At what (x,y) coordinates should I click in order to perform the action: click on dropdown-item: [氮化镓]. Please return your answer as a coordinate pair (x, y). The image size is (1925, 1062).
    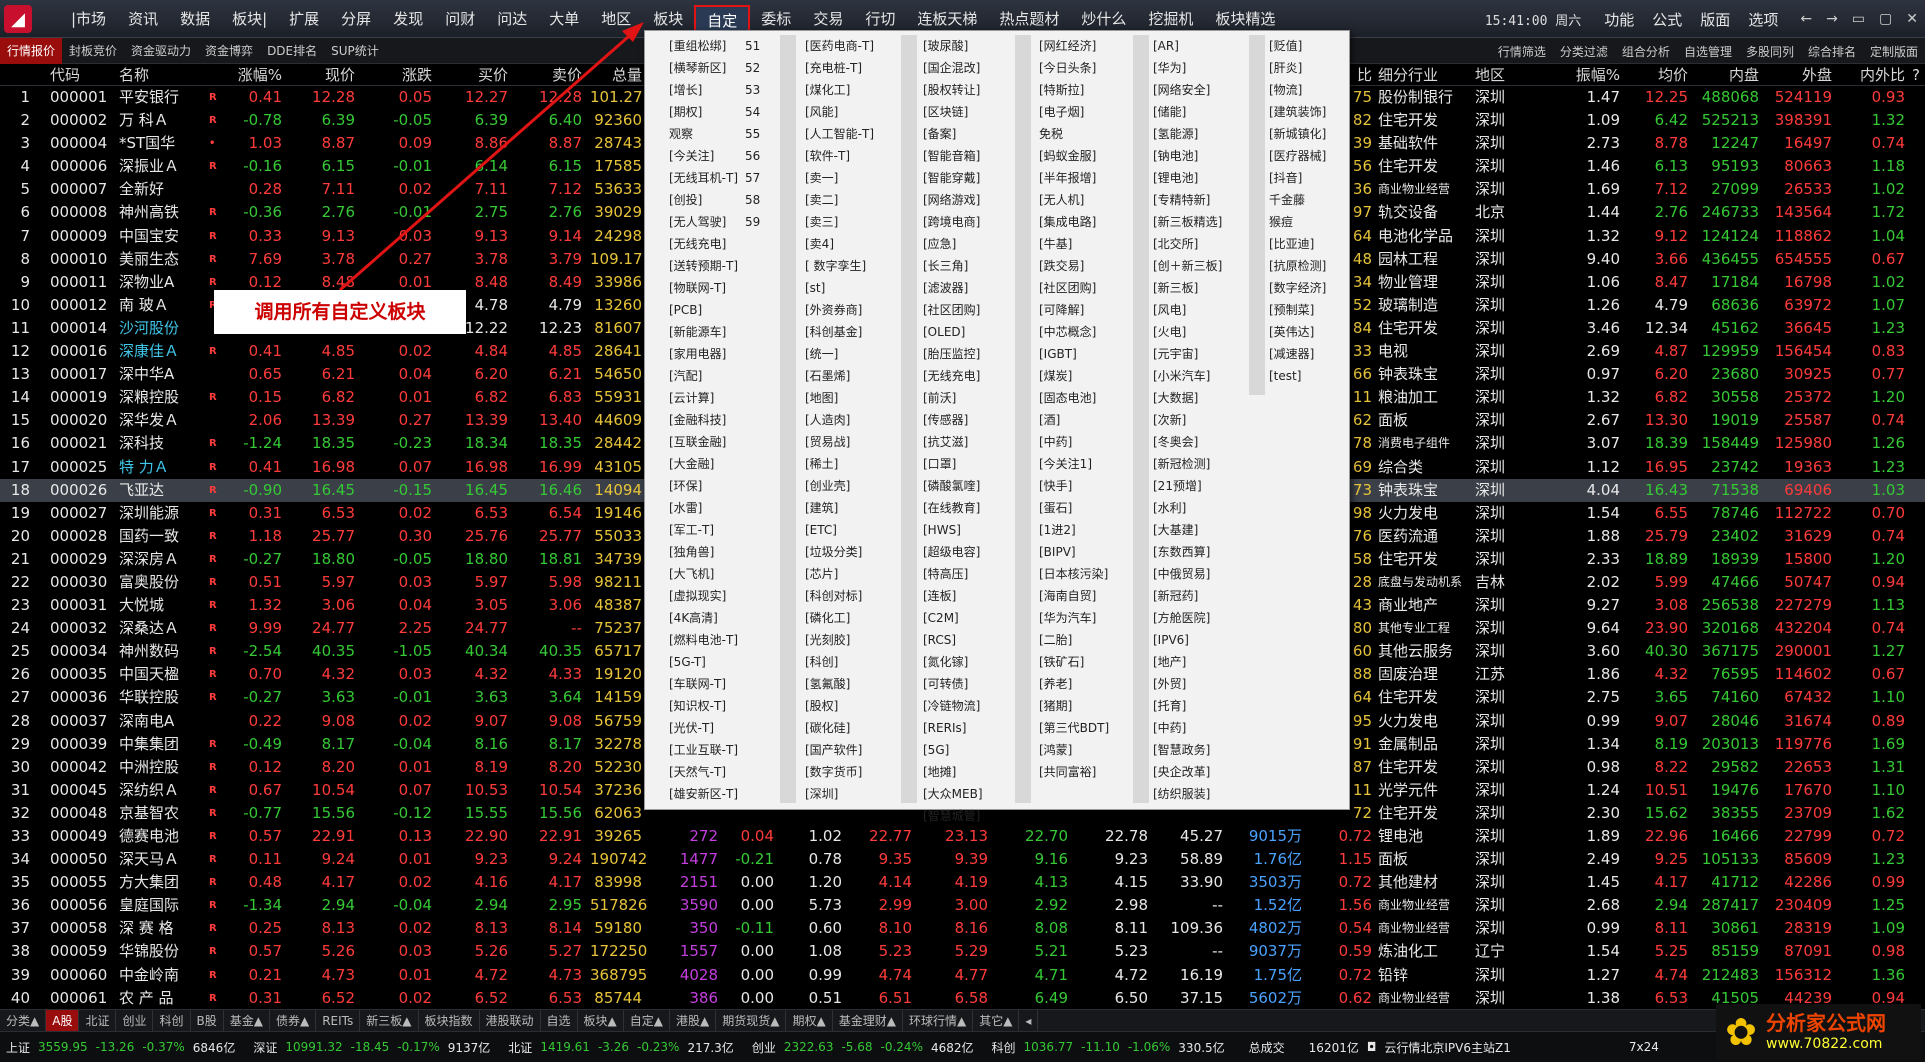
    Looking at the image, I should click on (953, 662).